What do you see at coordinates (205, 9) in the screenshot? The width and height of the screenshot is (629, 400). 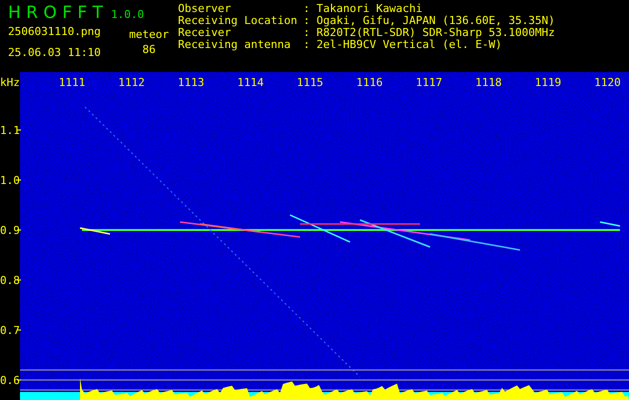 I see `station-label: Observer` at bounding box center [205, 9].